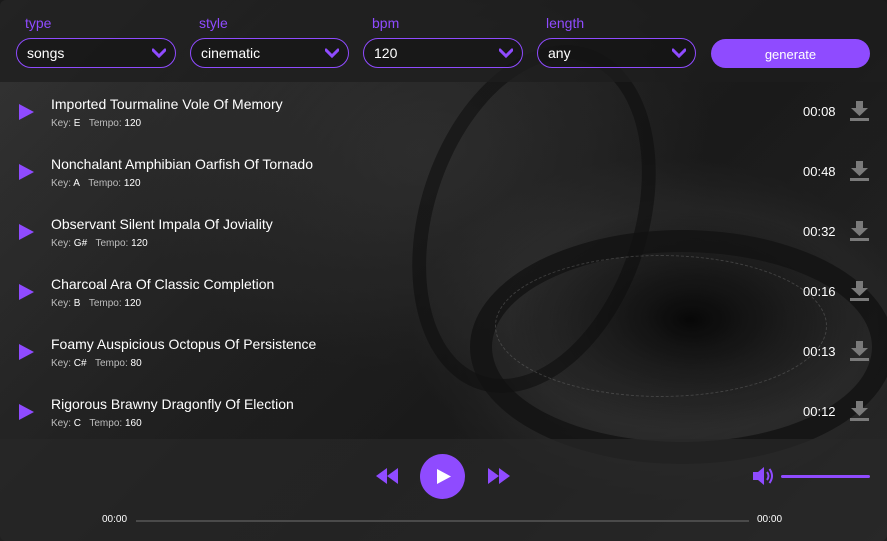 This screenshot has width=887, height=541. I want to click on track-meta: Key: C Tempo: 160, so click(96, 423).